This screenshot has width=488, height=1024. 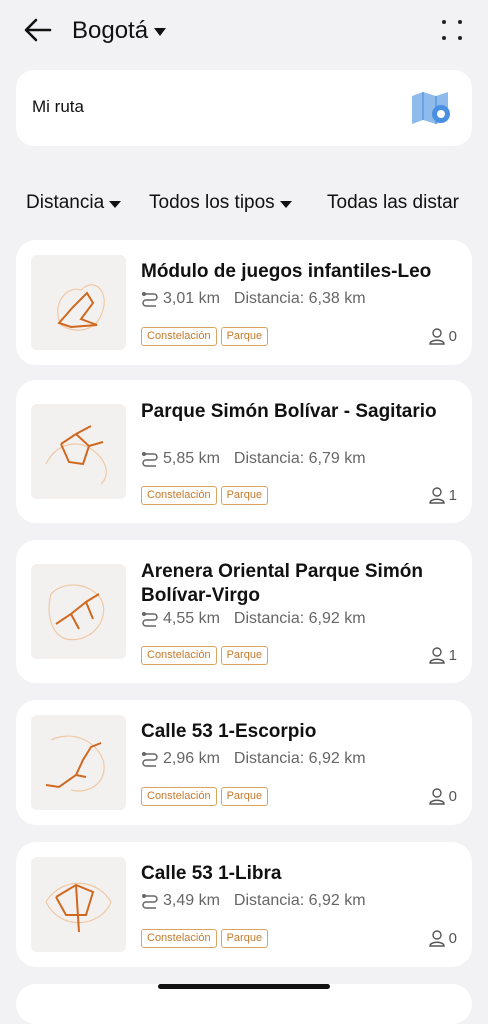 What do you see at coordinates (286, 271) in the screenshot?
I see `route-title: Módulo de juegos infantiles-Leo` at bounding box center [286, 271].